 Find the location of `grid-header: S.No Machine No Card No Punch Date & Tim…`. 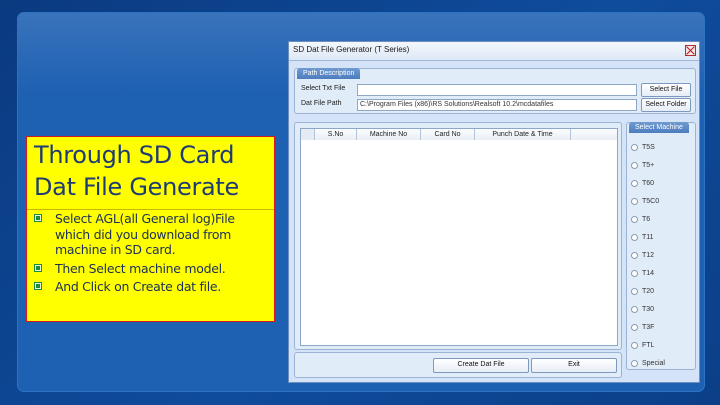

grid-header: S.No Machine No Card No Punch Date & Tim… is located at coordinates (459, 134).